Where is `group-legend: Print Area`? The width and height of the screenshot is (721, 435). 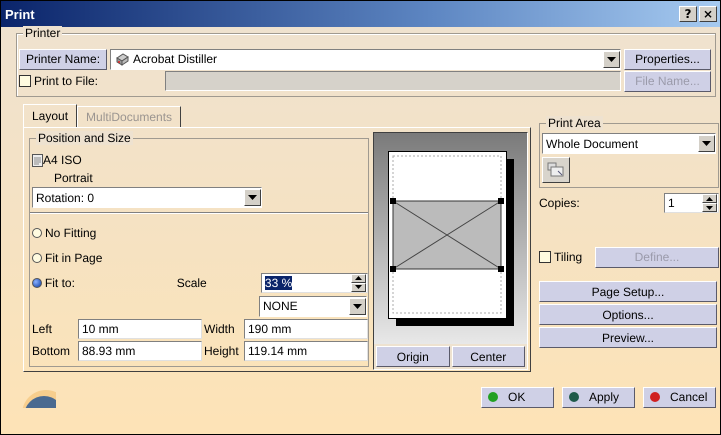
group-legend: Print Area is located at coordinates (574, 123).